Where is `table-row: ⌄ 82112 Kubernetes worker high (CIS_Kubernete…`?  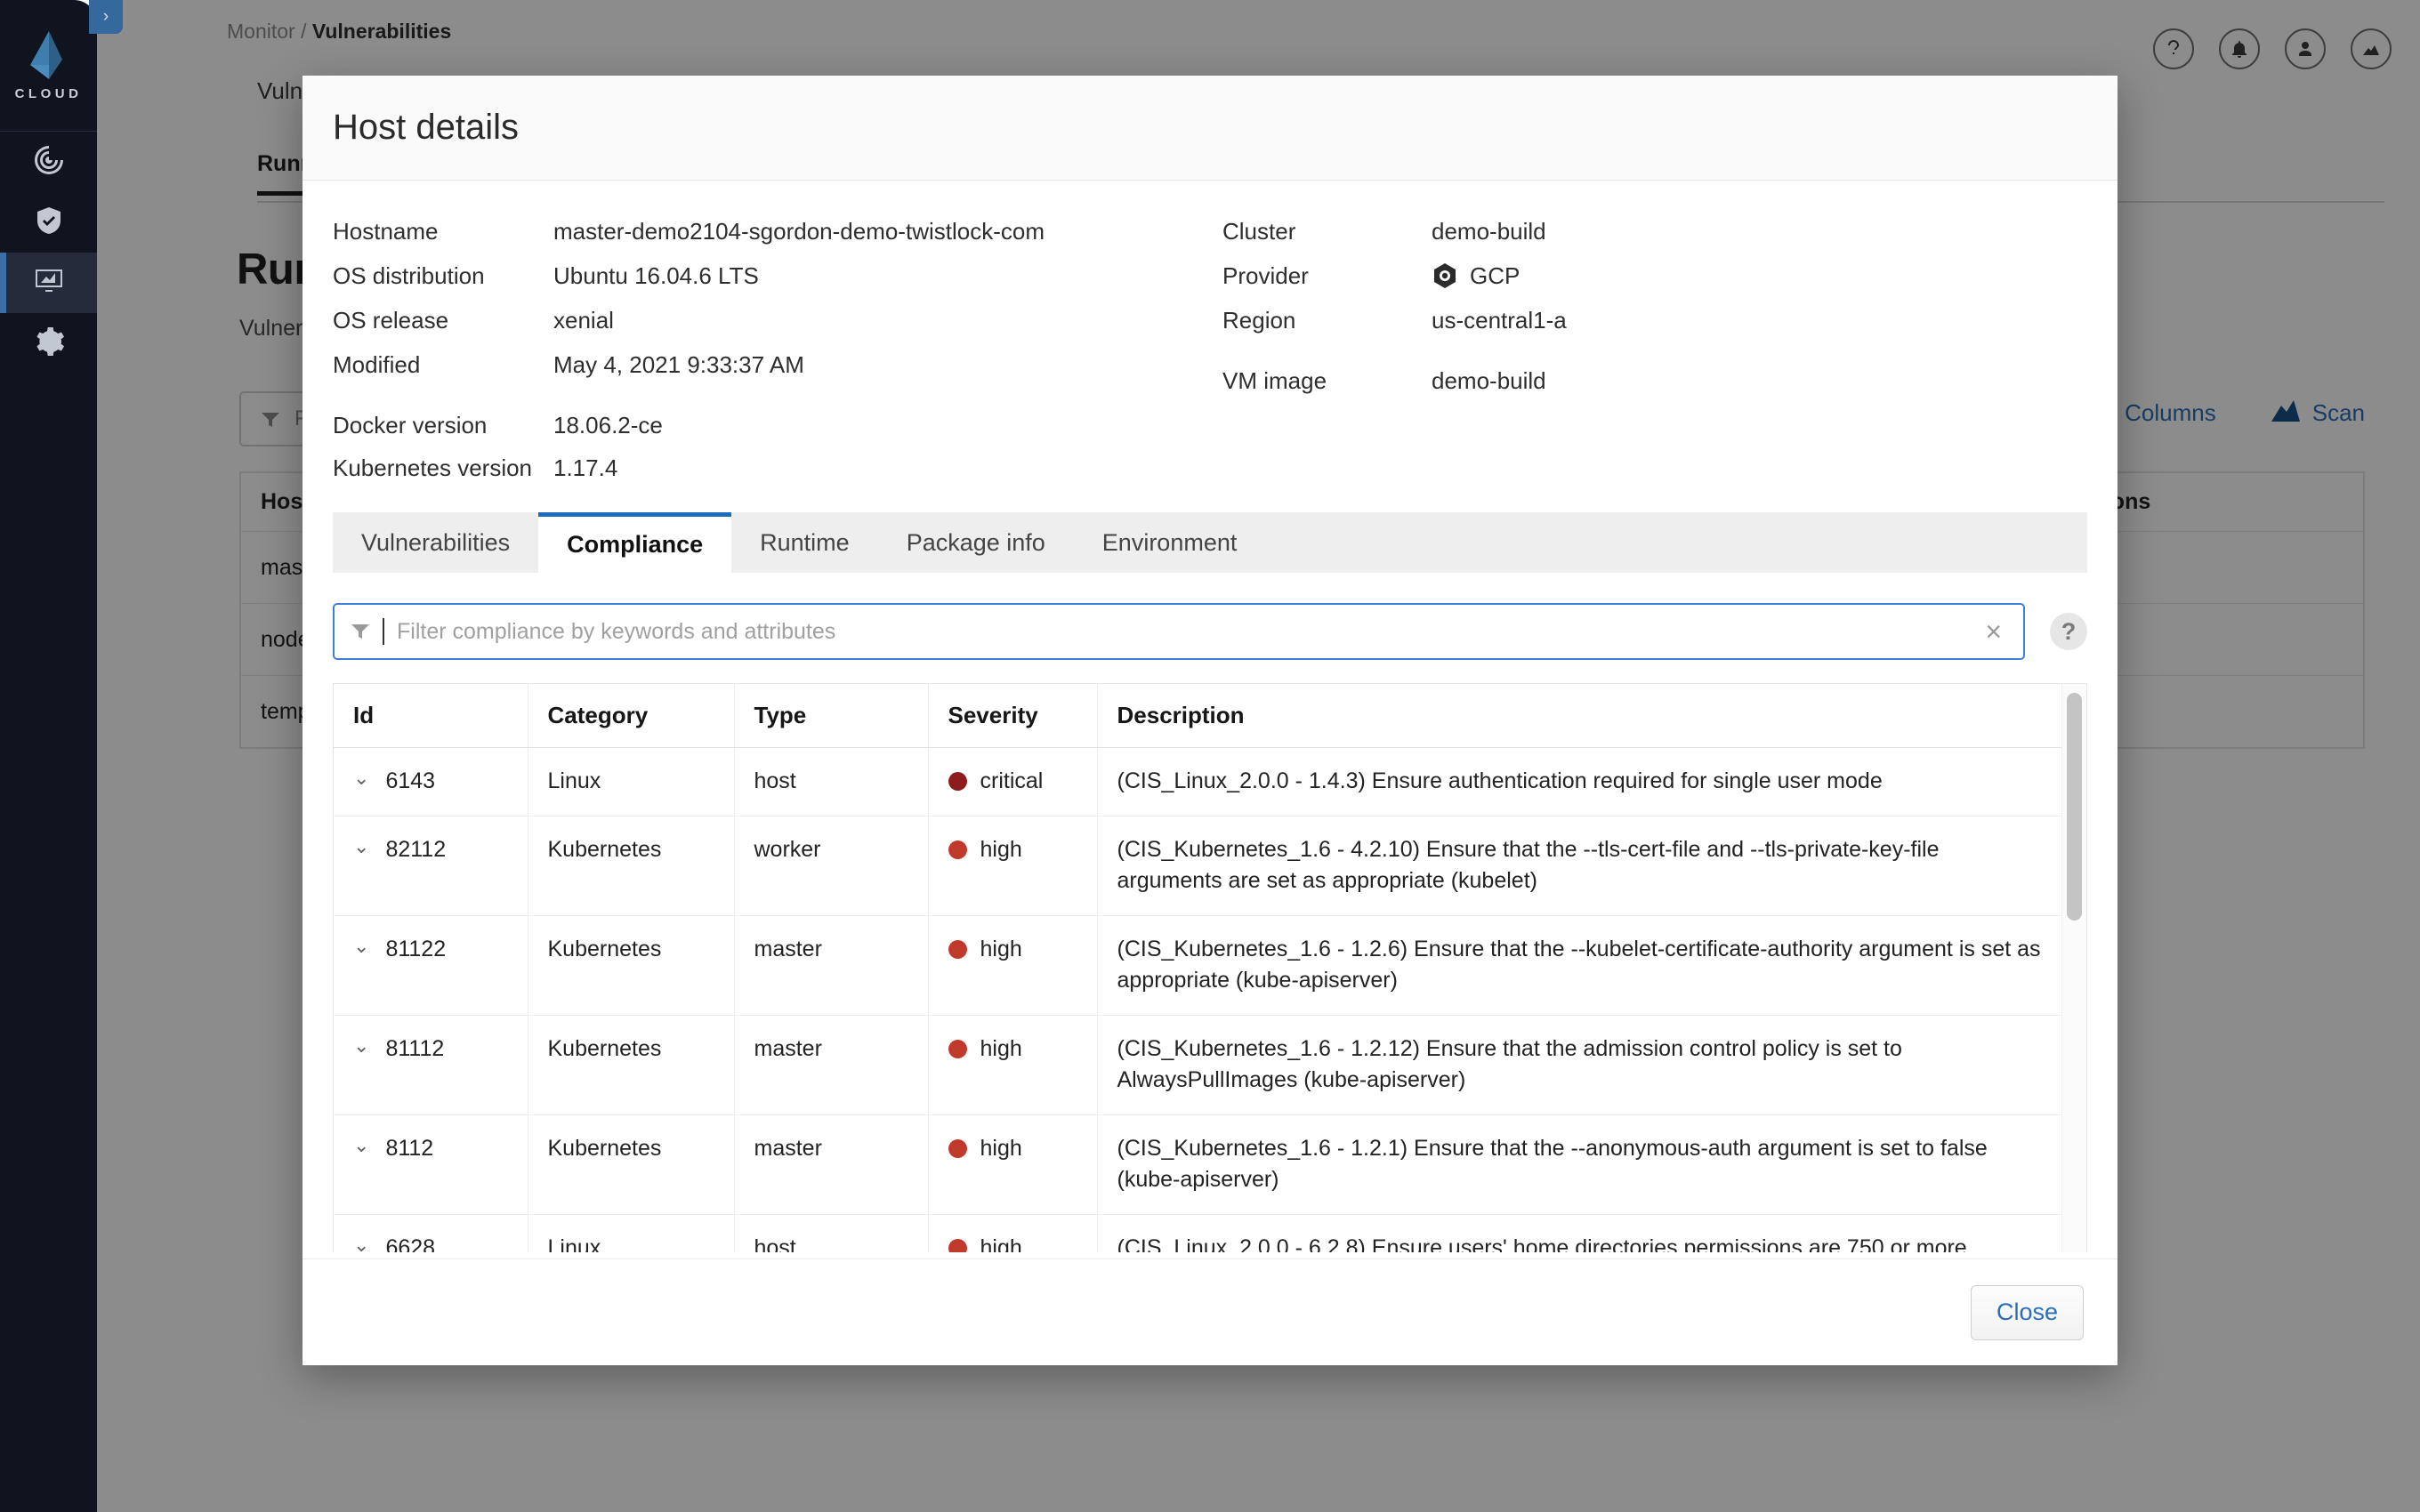 table-row: ⌄ 82112 Kubernetes worker high (CIS_Kubernete… is located at coordinates (1197, 866).